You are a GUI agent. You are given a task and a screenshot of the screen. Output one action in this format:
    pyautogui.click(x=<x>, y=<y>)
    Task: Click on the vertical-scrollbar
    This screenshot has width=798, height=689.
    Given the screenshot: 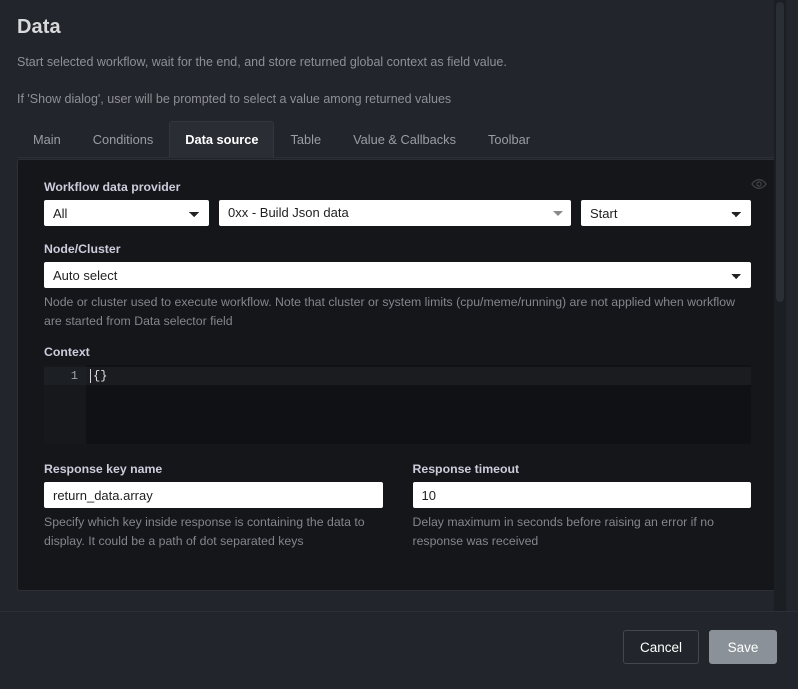 What is the action you would take?
    pyautogui.click(x=780, y=305)
    